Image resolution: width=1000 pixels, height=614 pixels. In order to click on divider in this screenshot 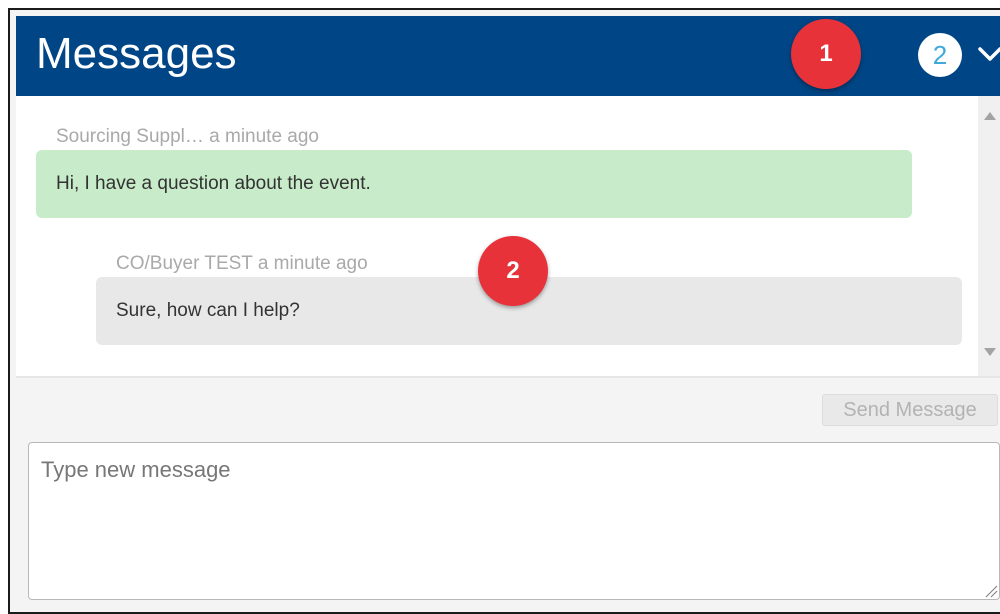, I will do `click(508, 377)`.